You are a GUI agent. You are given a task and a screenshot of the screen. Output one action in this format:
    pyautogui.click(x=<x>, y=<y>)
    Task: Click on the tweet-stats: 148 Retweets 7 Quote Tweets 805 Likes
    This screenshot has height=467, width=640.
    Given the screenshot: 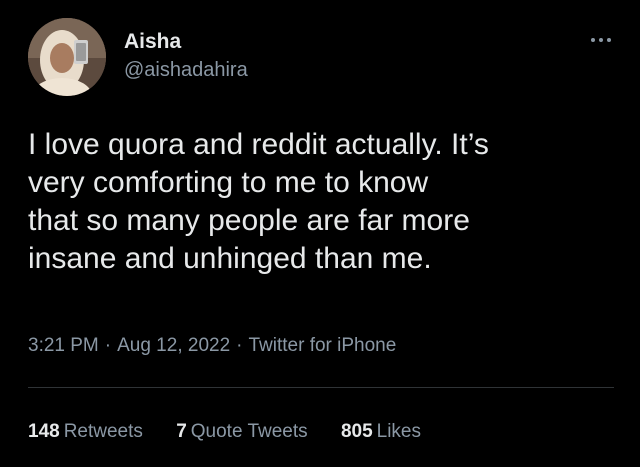 What is the action you would take?
    pyautogui.click(x=238, y=432)
    